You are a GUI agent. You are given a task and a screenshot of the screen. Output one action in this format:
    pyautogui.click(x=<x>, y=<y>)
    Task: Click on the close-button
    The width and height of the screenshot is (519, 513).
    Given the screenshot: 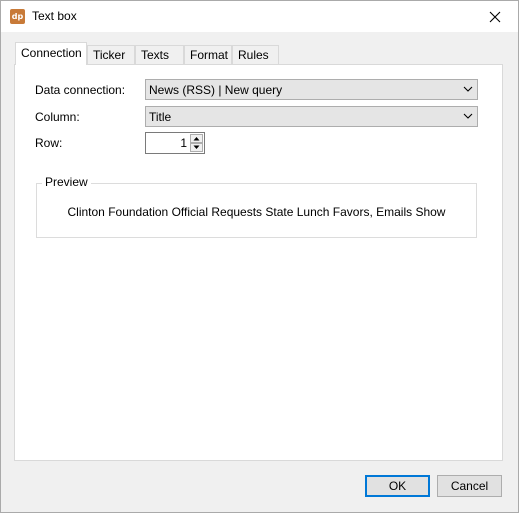 What is the action you would take?
    pyautogui.click(x=495, y=16)
    